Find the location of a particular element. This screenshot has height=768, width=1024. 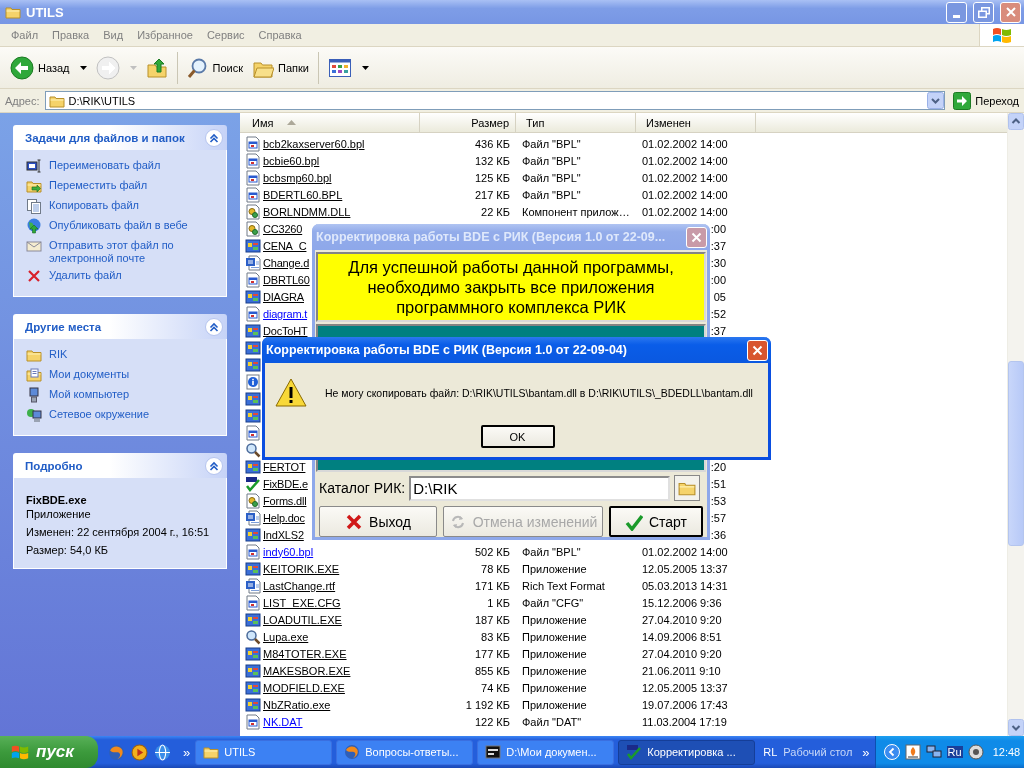

network-icon is located at coordinates (933, 752).